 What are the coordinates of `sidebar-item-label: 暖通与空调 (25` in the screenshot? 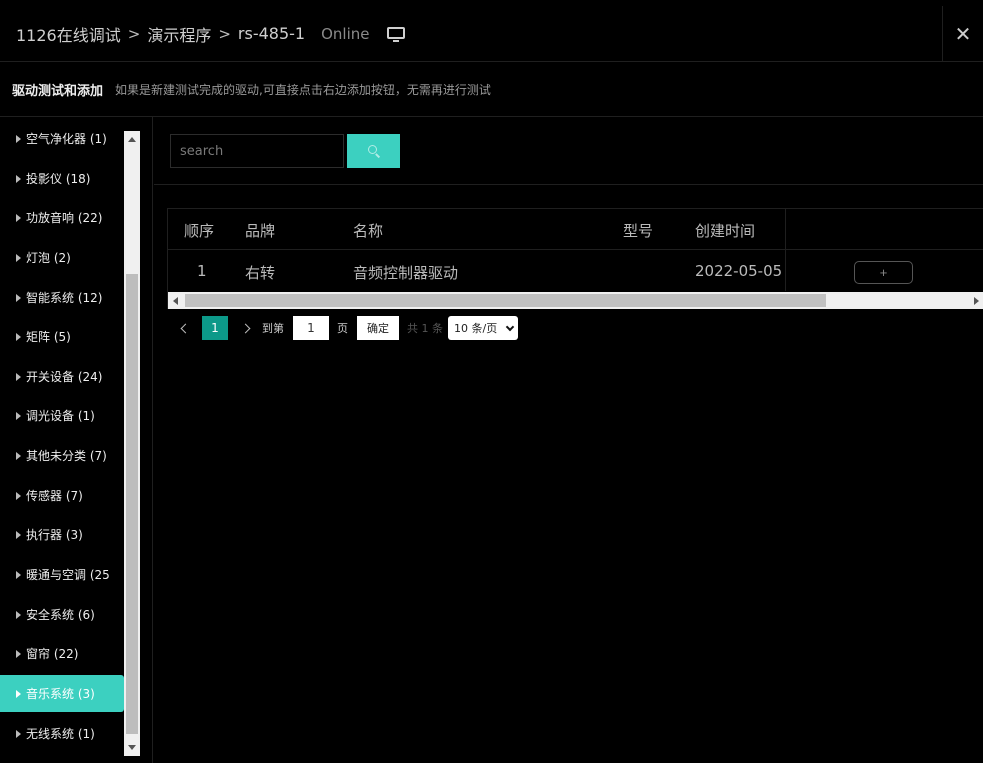 It's located at (68, 575).